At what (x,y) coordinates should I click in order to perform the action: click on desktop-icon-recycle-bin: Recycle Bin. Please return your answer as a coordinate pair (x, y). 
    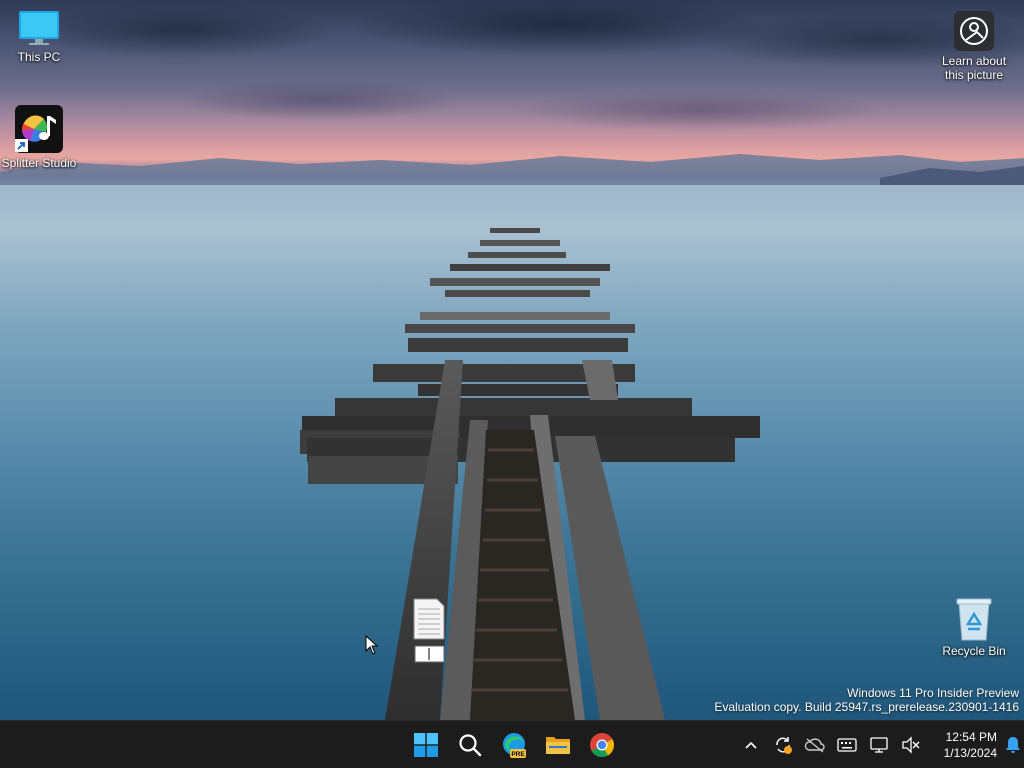
    Looking at the image, I should click on (974, 627).